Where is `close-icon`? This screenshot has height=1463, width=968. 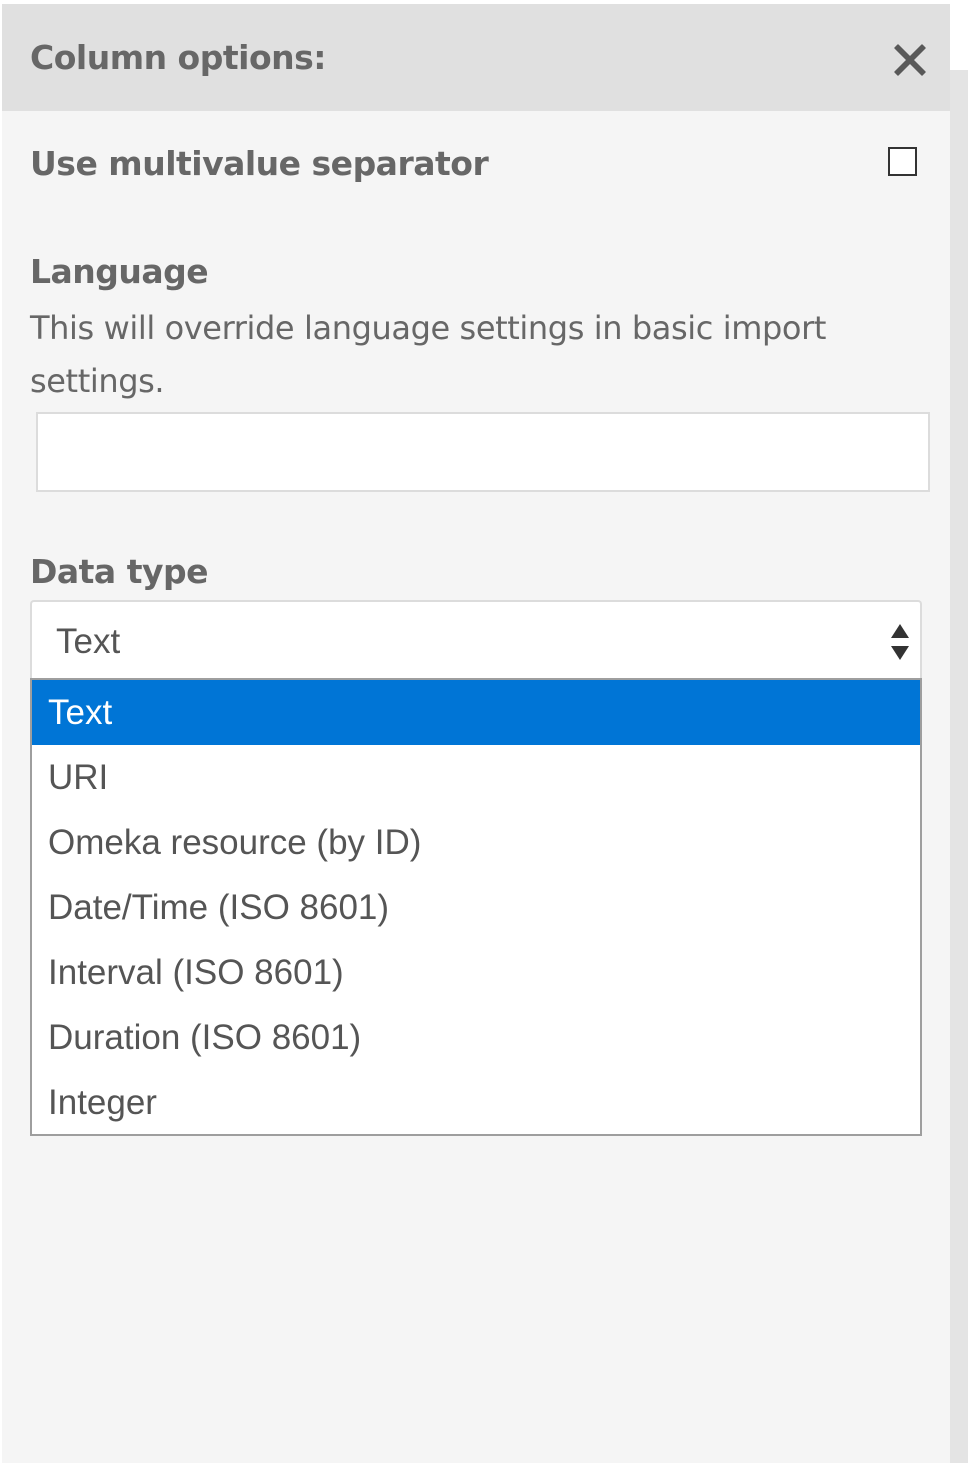
close-icon is located at coordinates (910, 60).